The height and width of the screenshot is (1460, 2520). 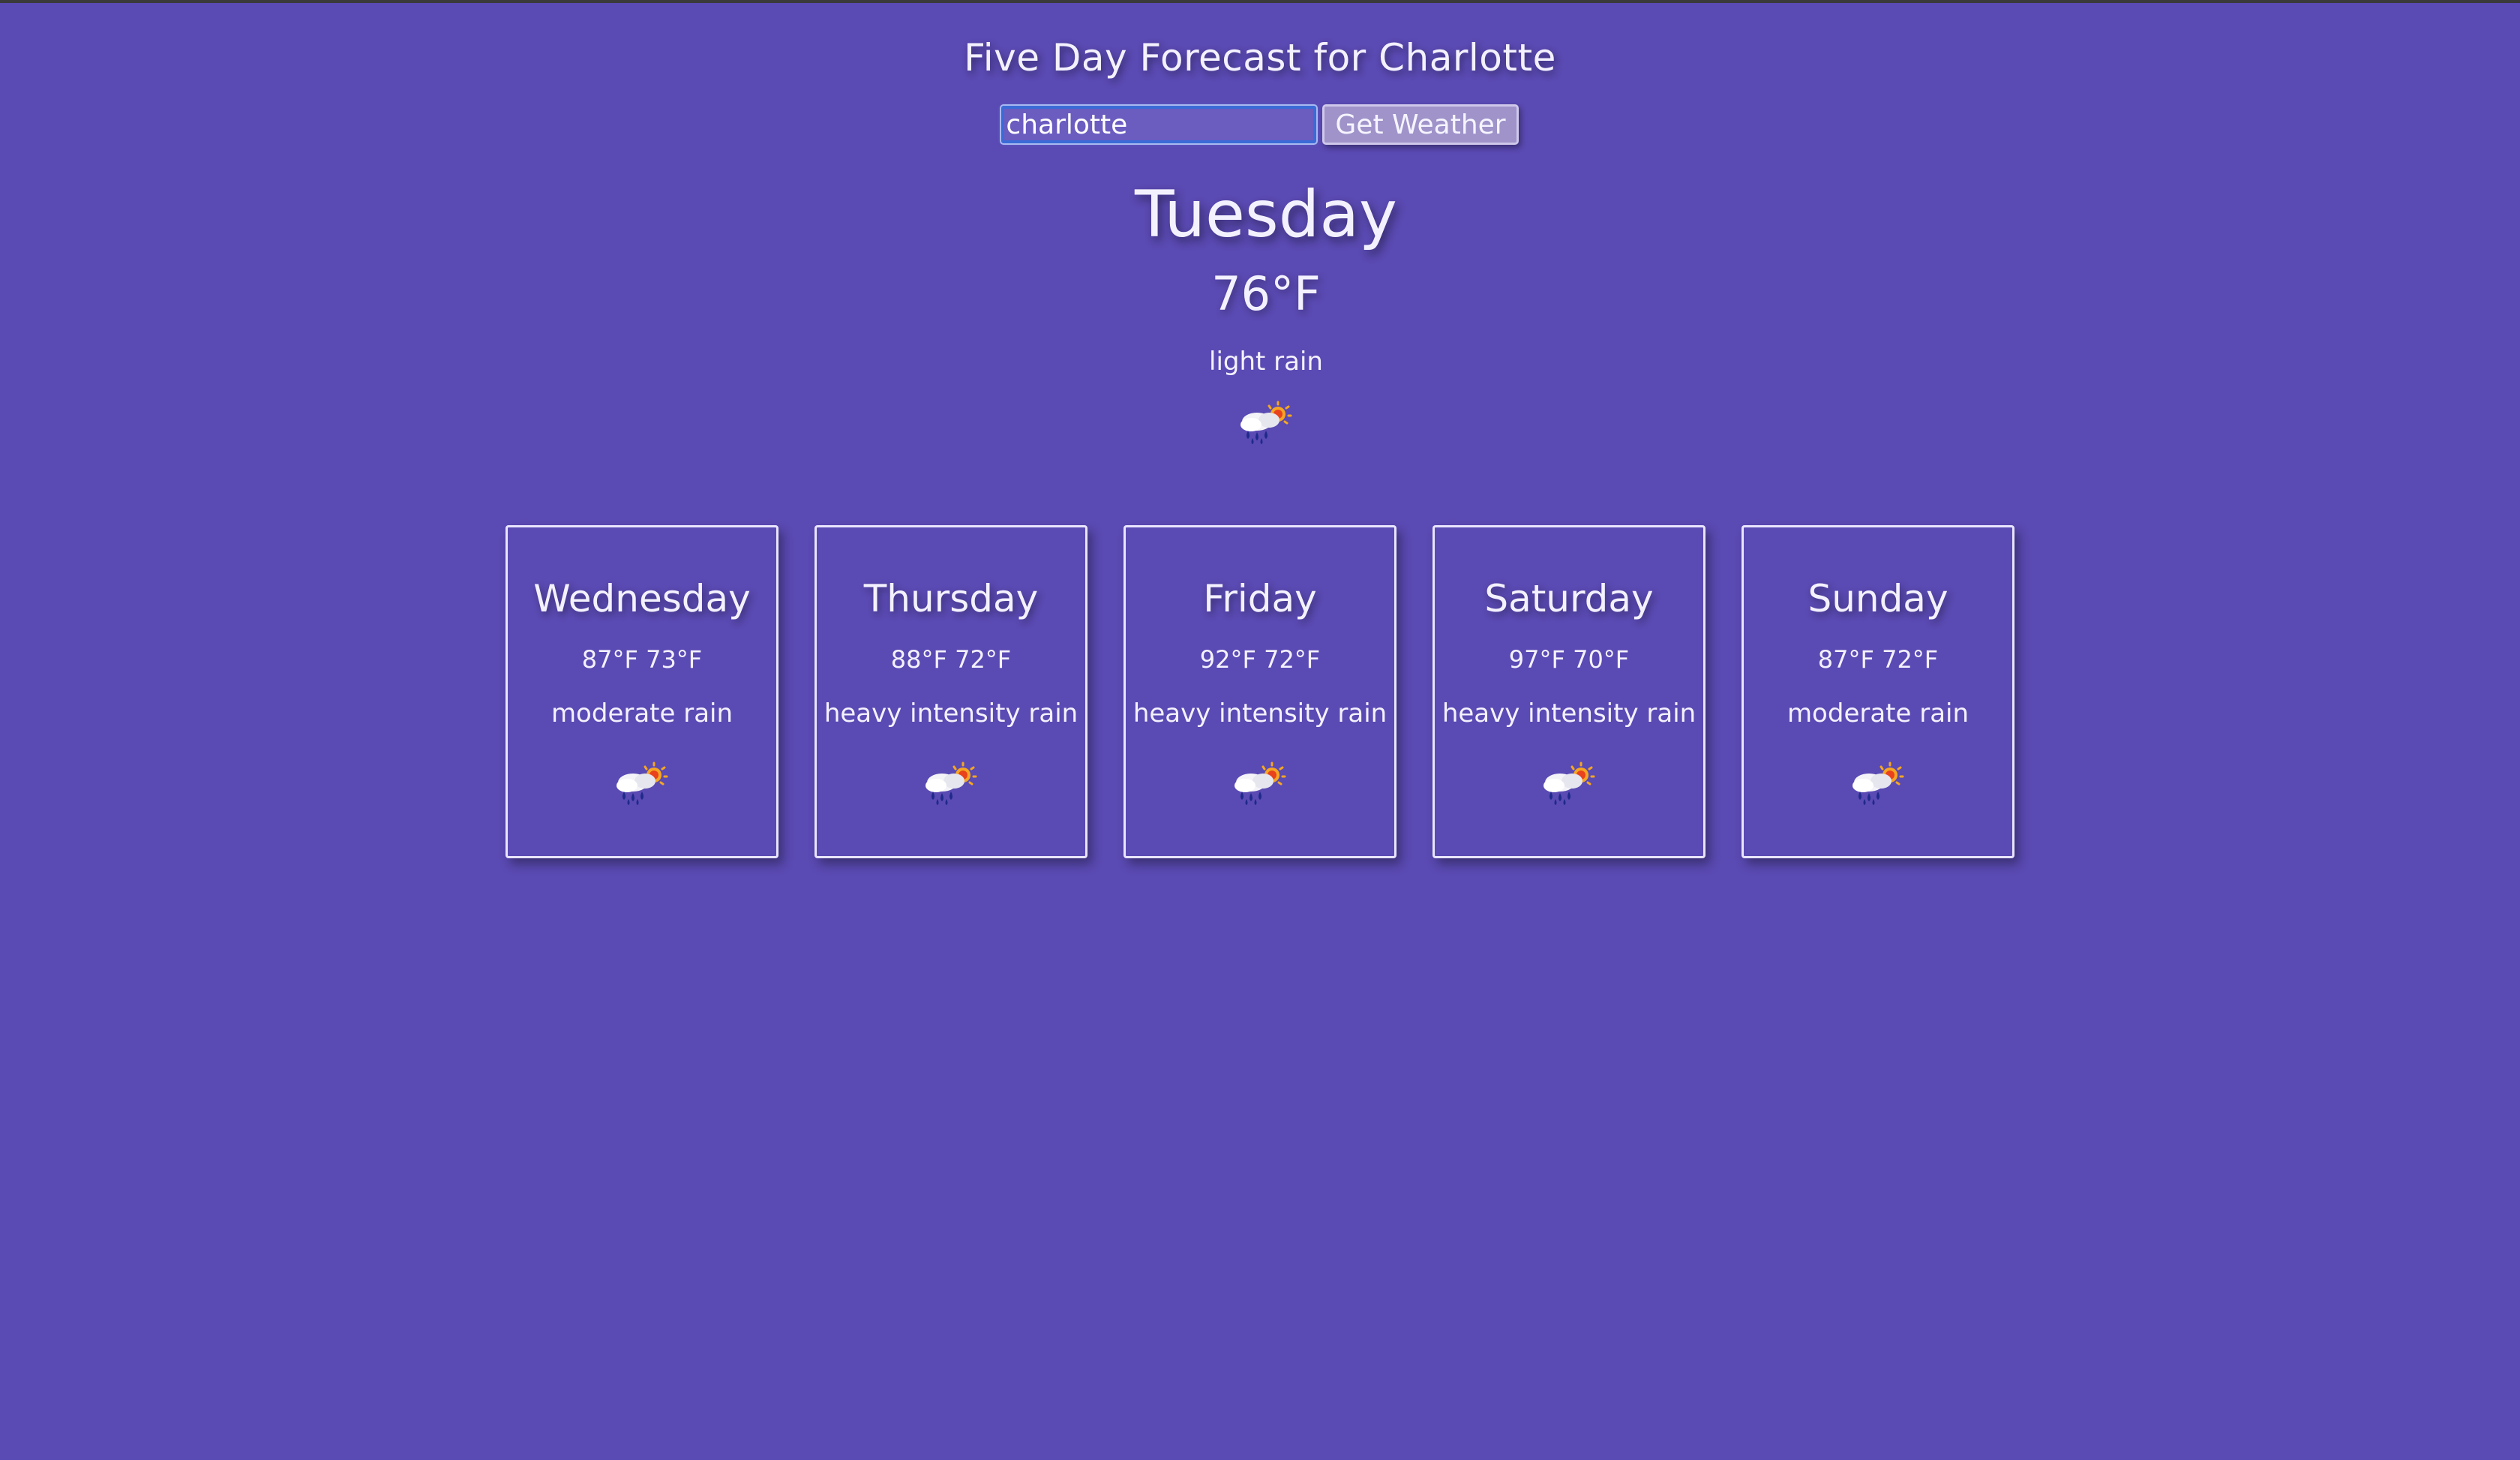 What do you see at coordinates (951, 598) in the screenshot?
I see `forecast-day: Thursday` at bounding box center [951, 598].